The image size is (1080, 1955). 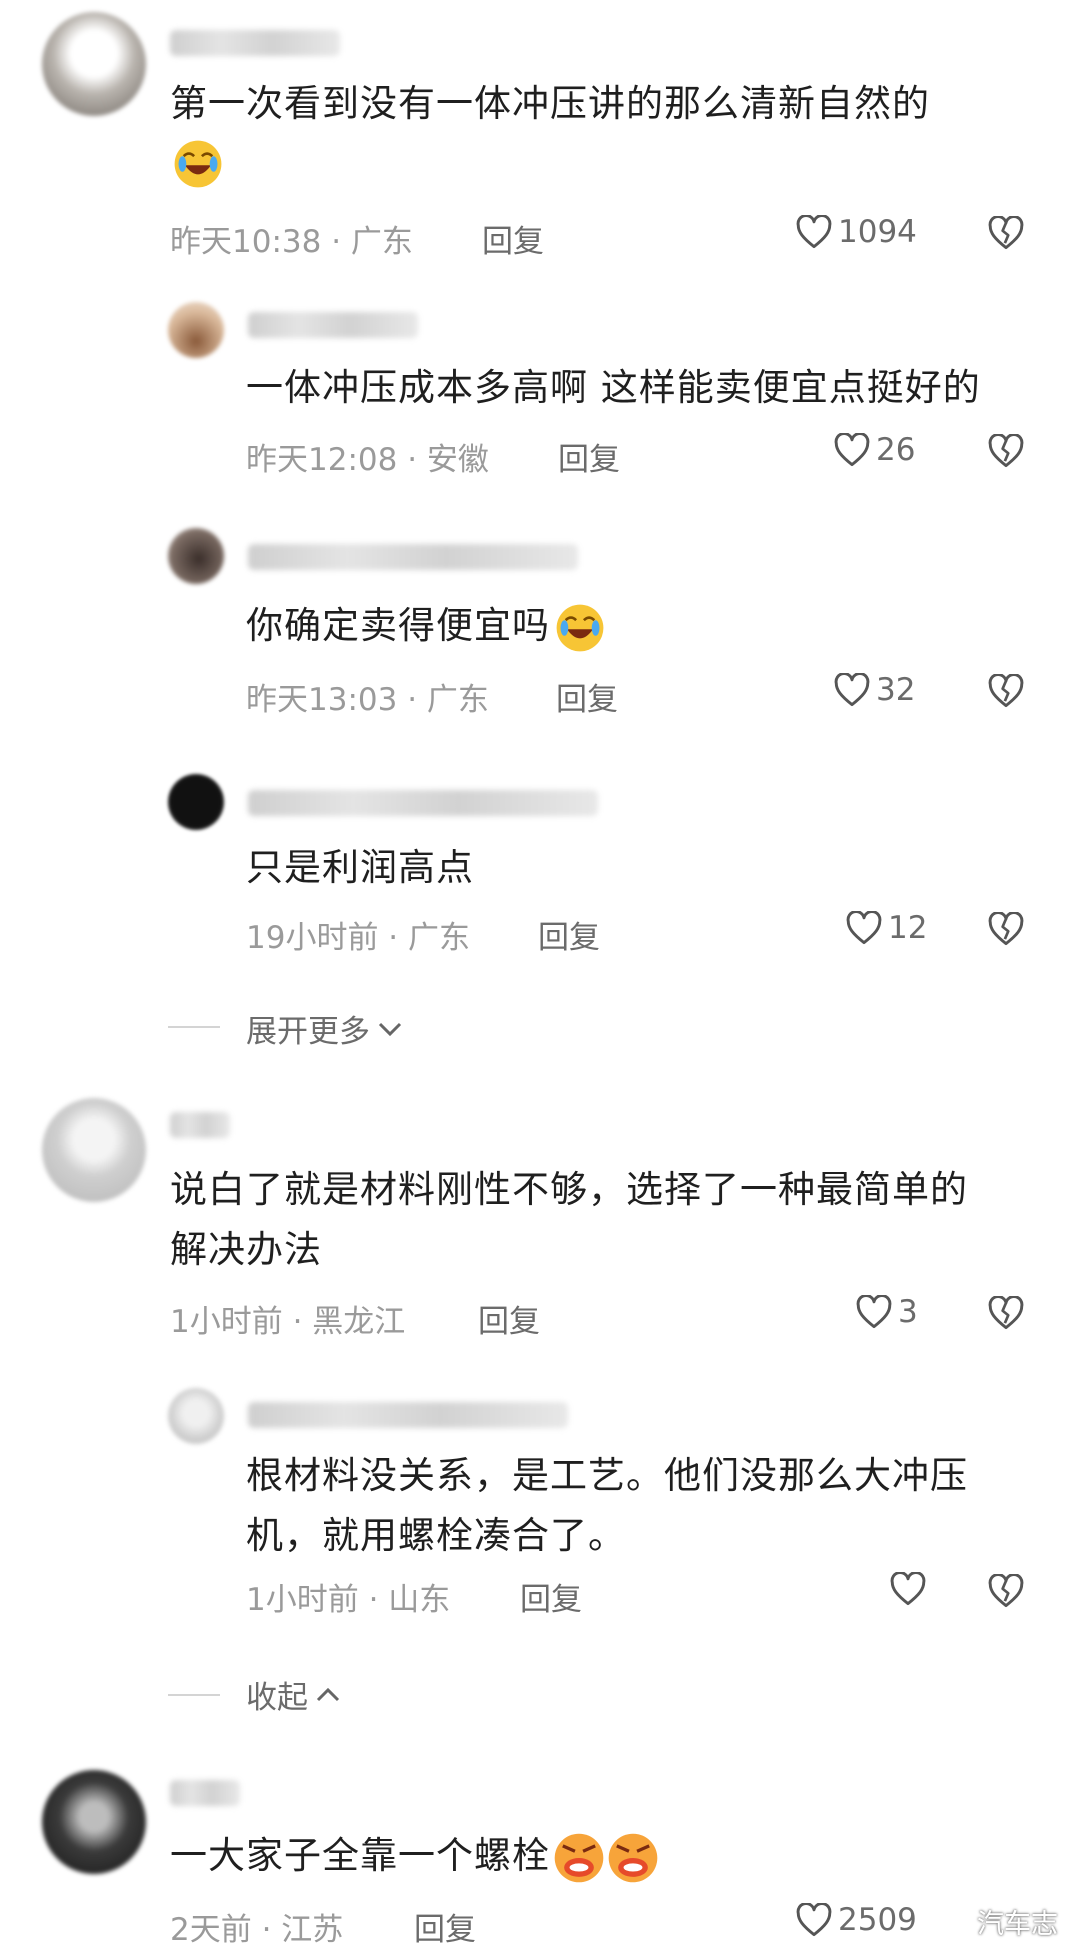 I want to click on comment-meta: 昨天10:38 · 广东, so click(x=291, y=242).